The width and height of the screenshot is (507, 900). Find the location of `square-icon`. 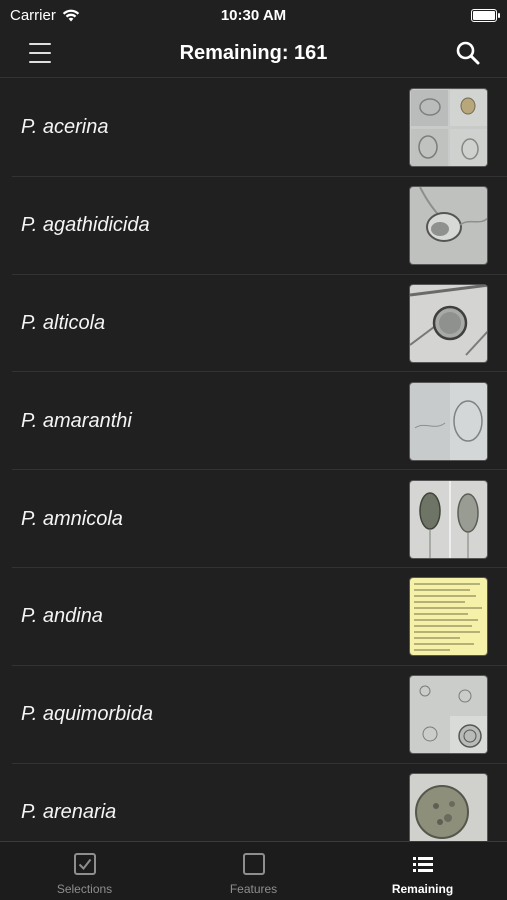

square-icon is located at coordinates (253, 864).